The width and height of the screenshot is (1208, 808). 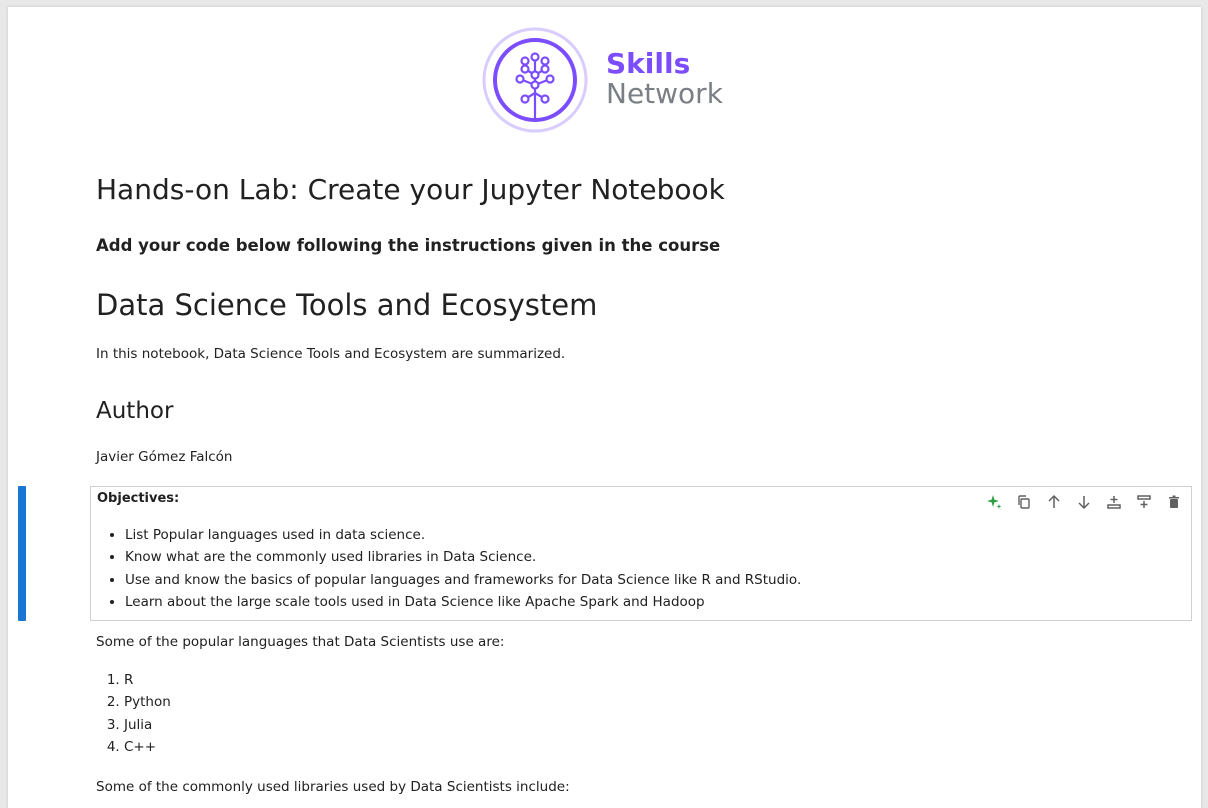 I want to click on move-up-icon, so click(x=1054, y=502).